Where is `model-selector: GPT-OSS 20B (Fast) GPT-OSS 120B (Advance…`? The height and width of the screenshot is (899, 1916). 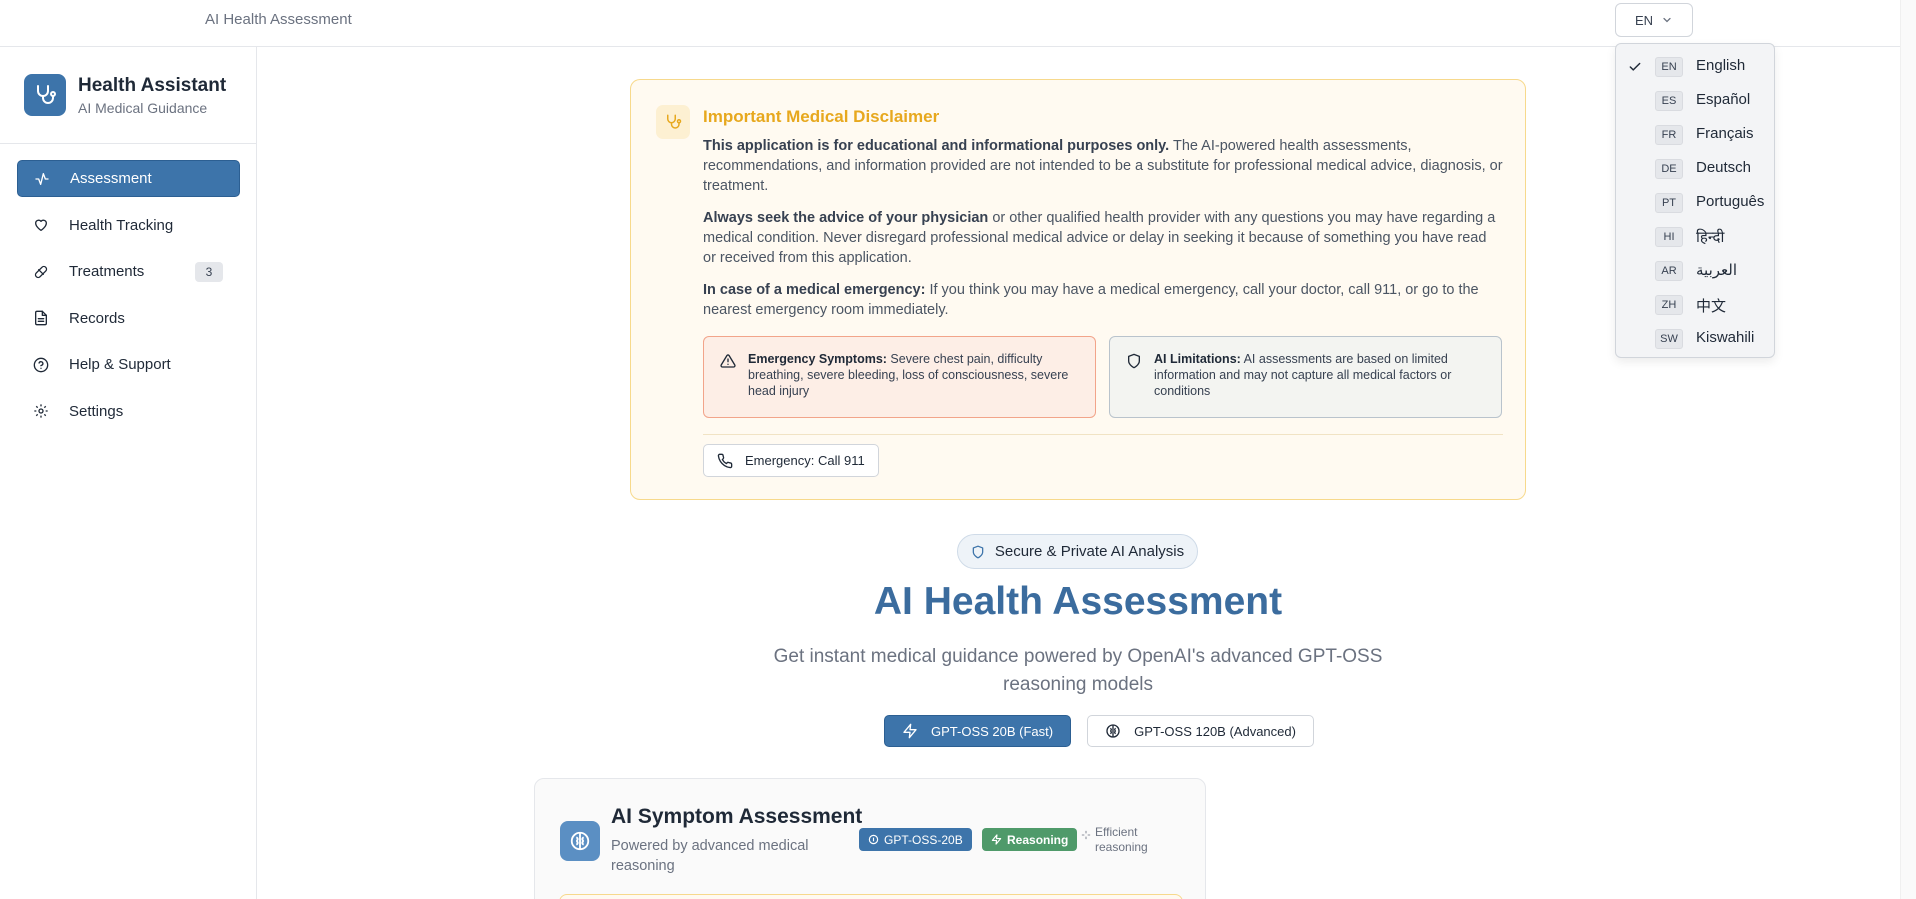
model-selector: GPT-OSS 20B (Fast) GPT-OSS 120B (Advance… is located at coordinates (1099, 731).